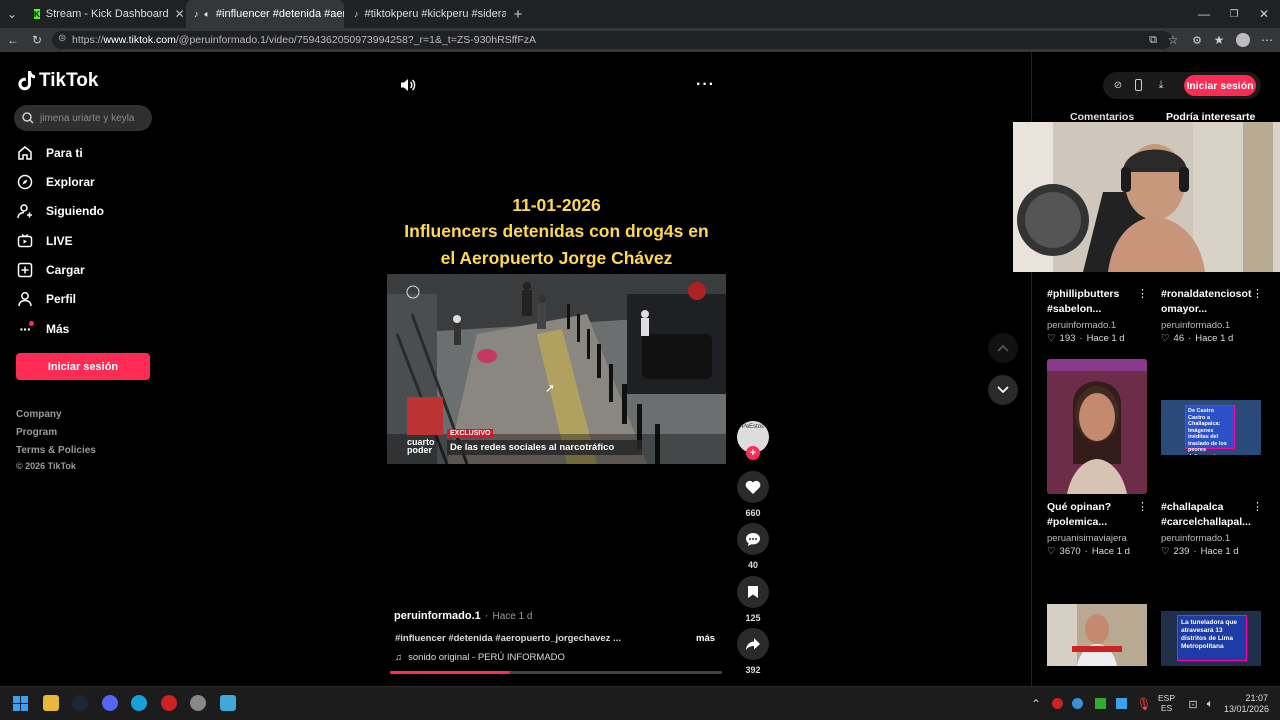  What do you see at coordinates (110, 703) in the screenshot?
I see `discord-icon` at bounding box center [110, 703].